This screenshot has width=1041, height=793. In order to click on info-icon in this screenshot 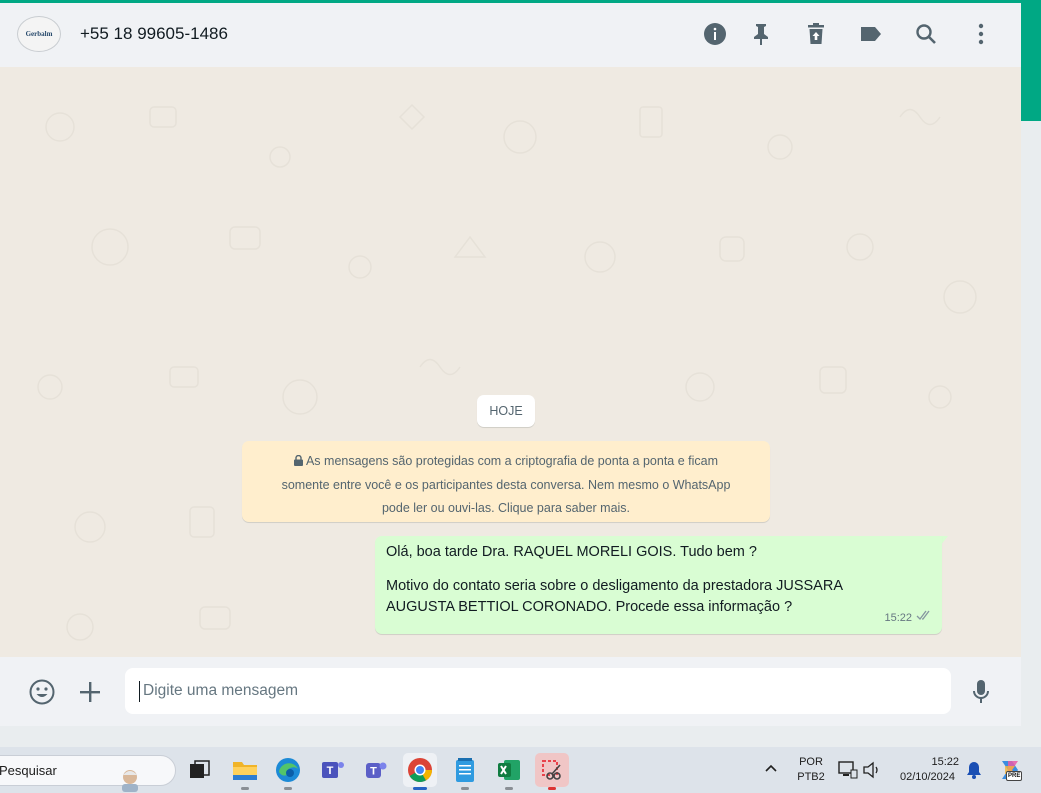, I will do `click(715, 34)`.